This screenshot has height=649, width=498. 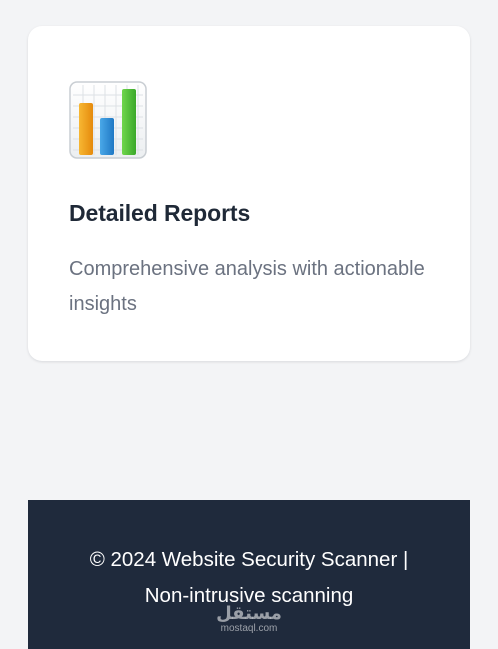 I want to click on watermark-arabic: مستقل, so click(x=249, y=613).